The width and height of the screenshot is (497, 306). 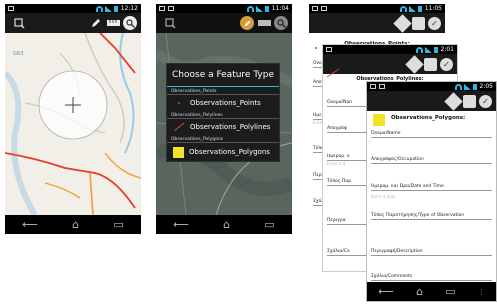 What do you see at coordinates (129, 8) in the screenshot?
I see `status-time: 12:12` at bounding box center [129, 8].